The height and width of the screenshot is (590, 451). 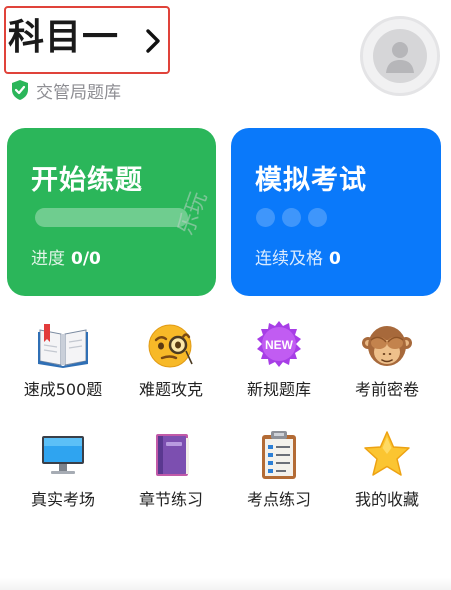 What do you see at coordinates (170, 499) in the screenshot?
I see `feature-label: 章节练习` at bounding box center [170, 499].